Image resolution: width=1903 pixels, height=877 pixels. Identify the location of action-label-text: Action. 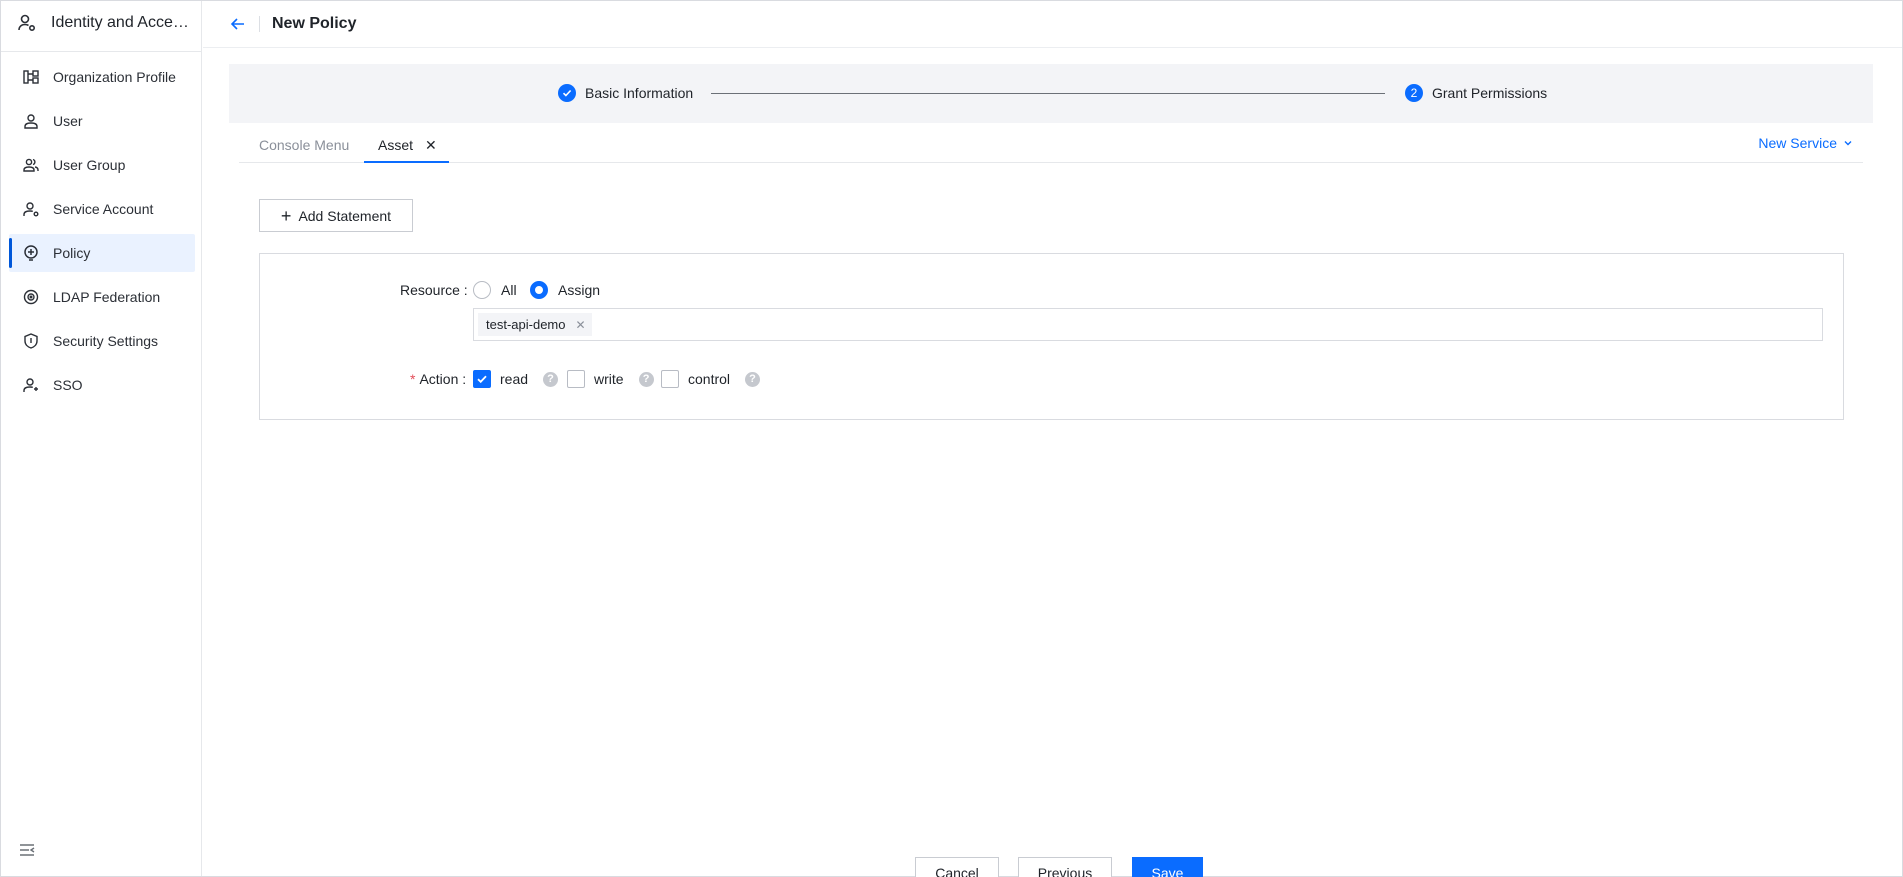
(439, 379).